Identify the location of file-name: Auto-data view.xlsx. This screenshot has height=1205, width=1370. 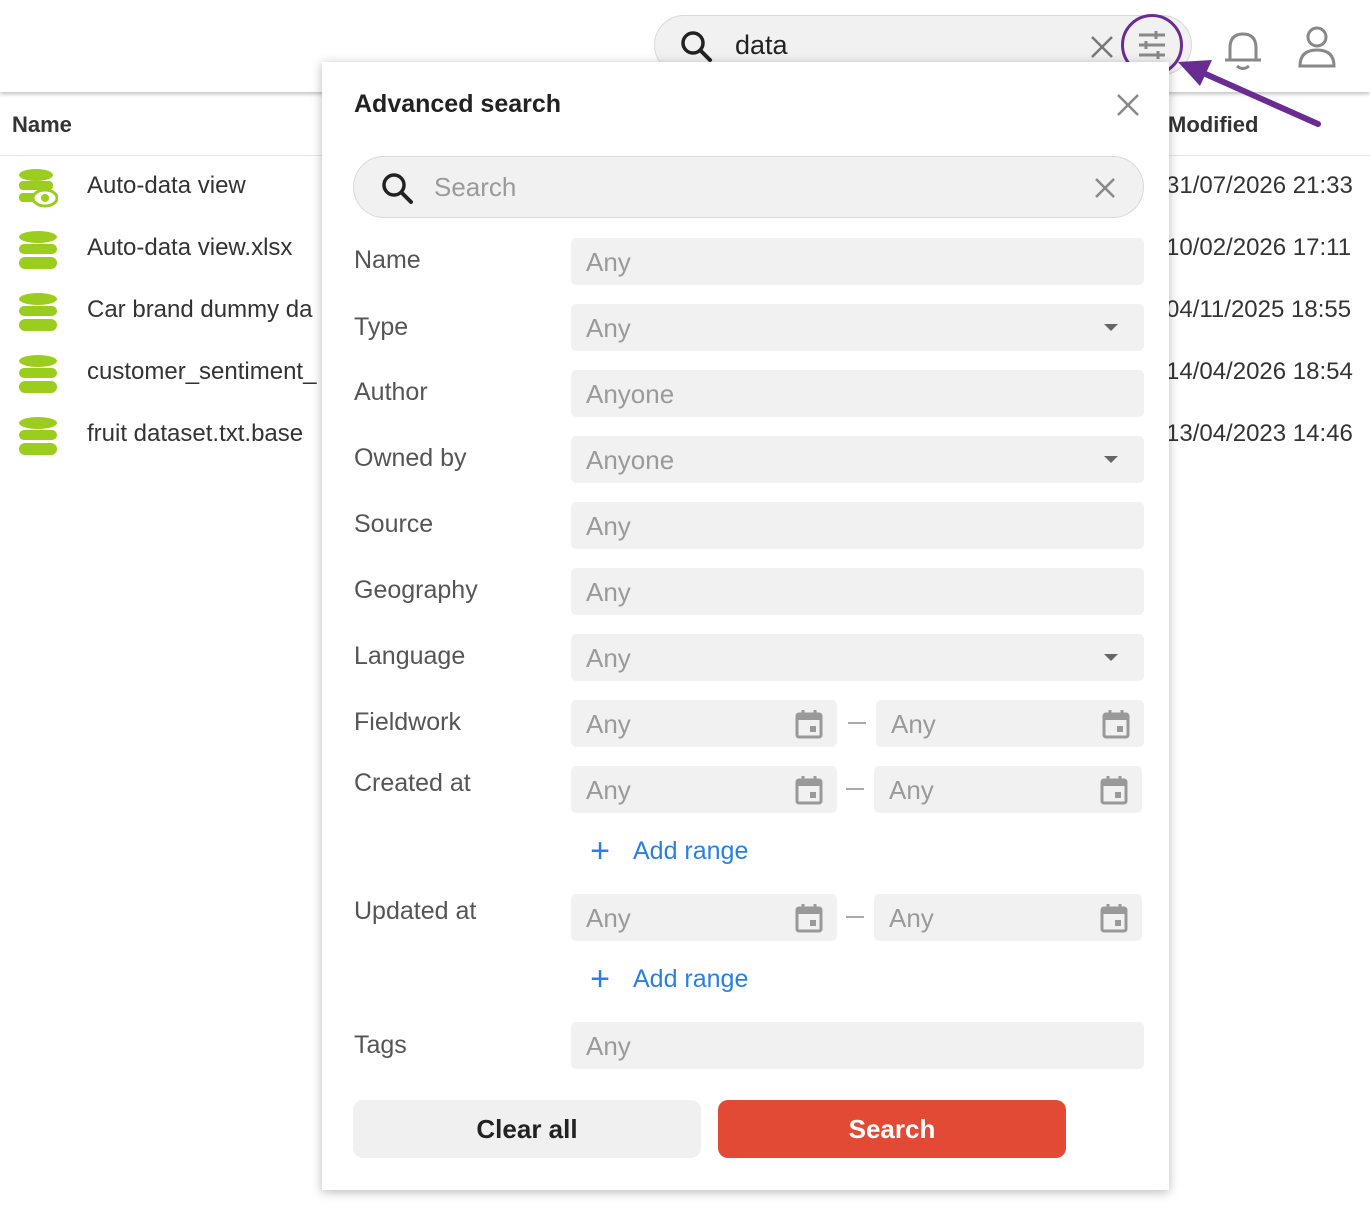
(190, 247).